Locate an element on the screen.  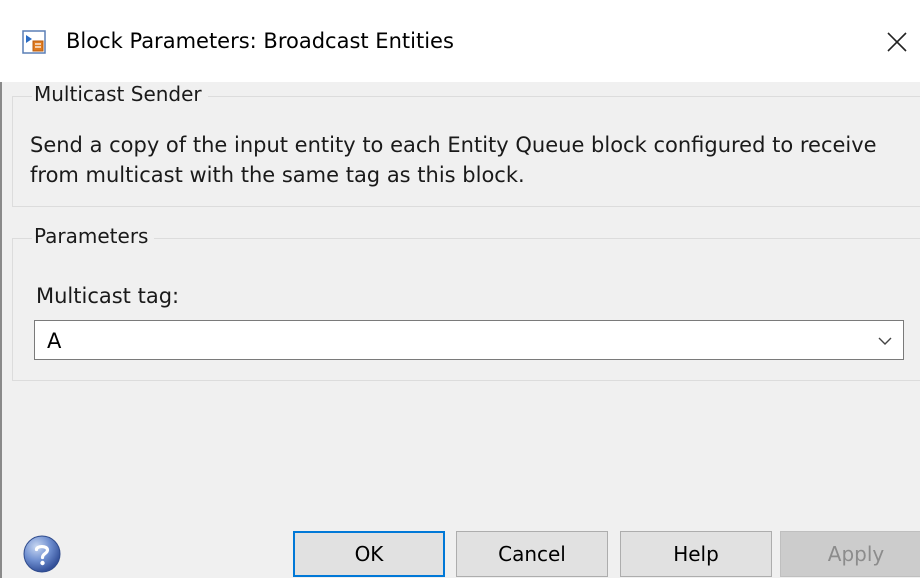
multicast-tag-value: A is located at coordinates (54, 341).